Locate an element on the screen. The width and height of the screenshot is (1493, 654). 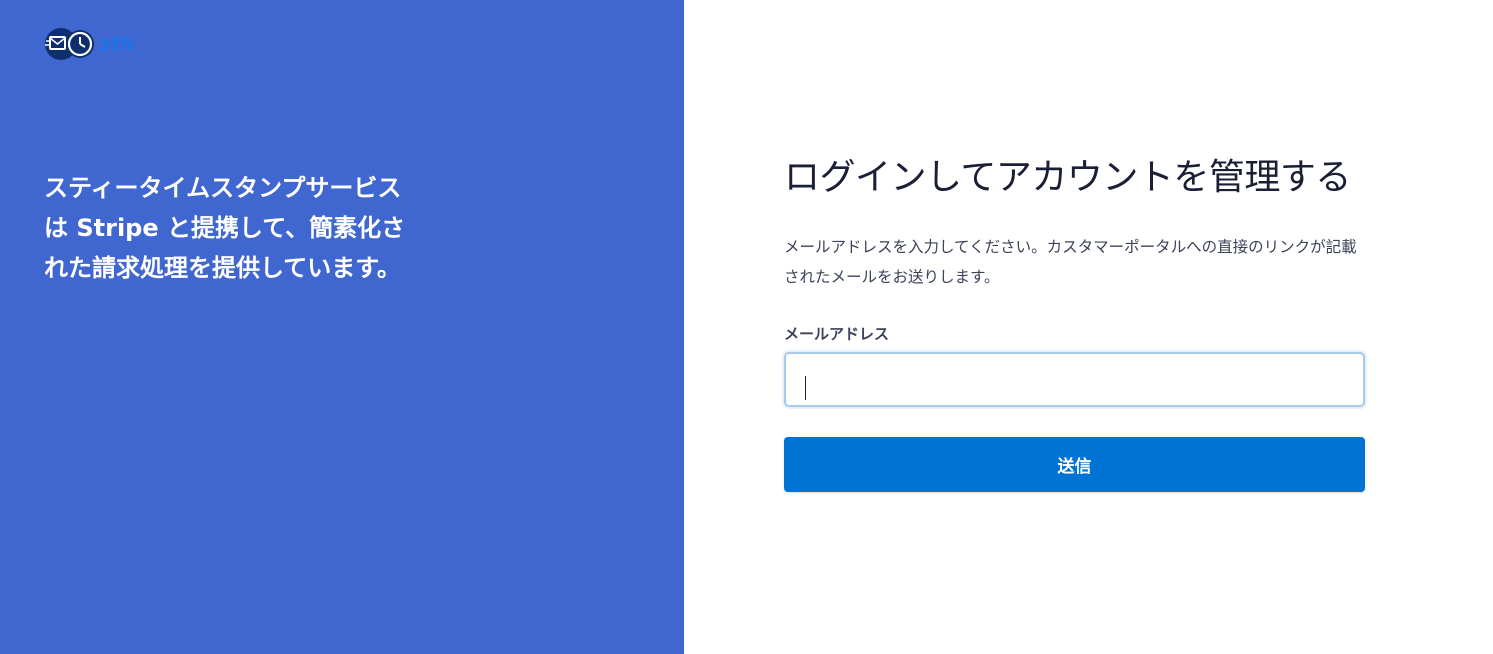
text-caret is located at coordinates (805, 388).